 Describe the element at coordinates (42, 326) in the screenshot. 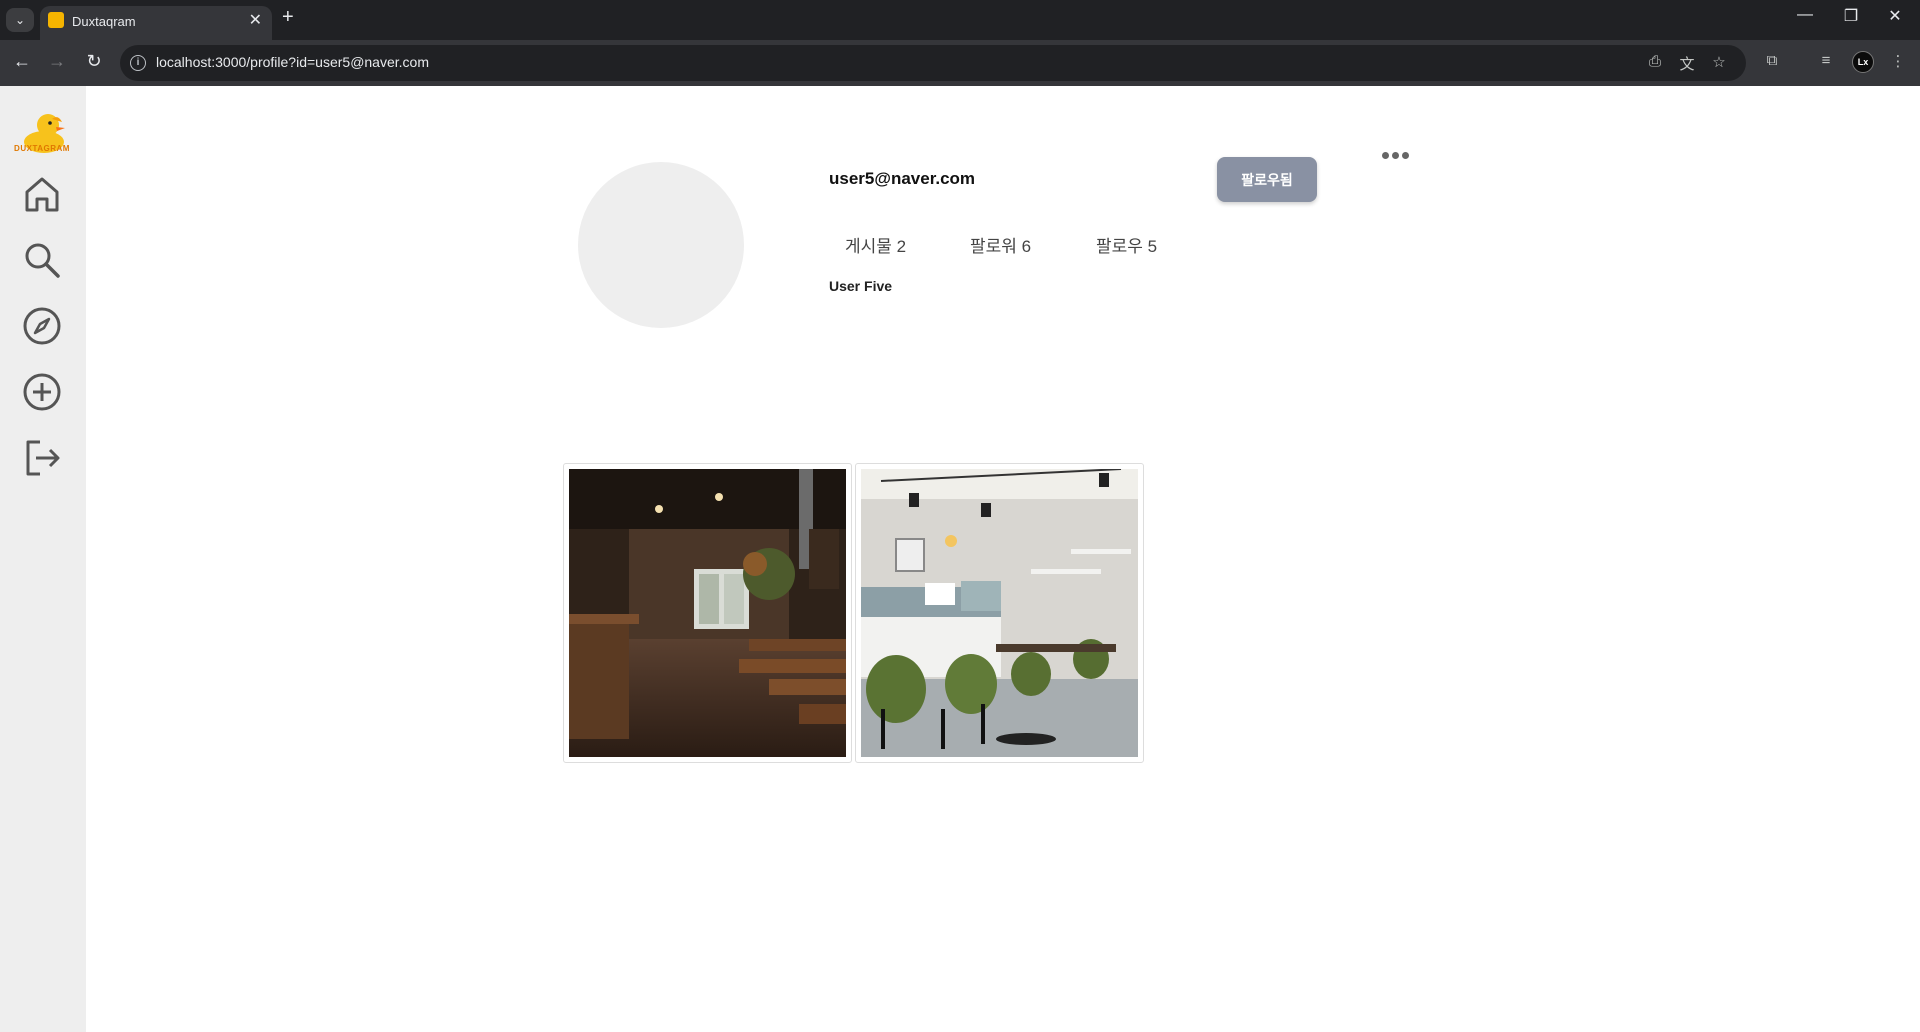

I see `explore-compass-icon` at that location.